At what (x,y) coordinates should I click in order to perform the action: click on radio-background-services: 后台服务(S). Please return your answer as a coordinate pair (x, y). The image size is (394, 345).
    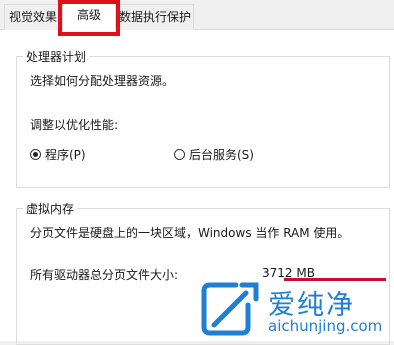
    Looking at the image, I should click on (214, 154).